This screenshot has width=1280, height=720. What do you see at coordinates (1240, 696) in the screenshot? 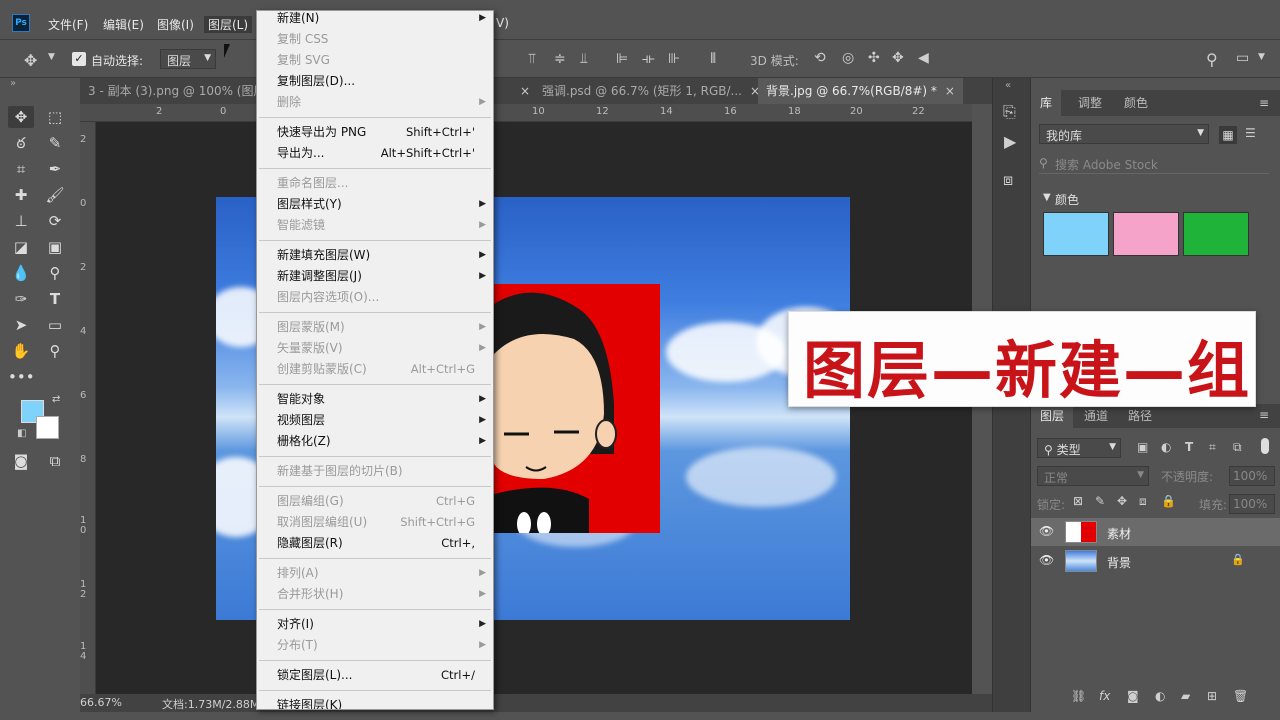
I see `trash-icon: 🗑` at bounding box center [1240, 696].